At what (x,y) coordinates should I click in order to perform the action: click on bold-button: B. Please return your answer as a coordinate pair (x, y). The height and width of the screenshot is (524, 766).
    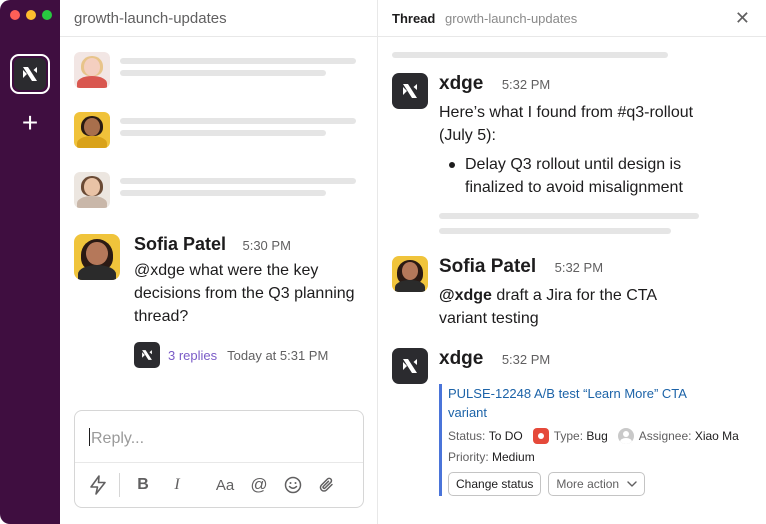
    Looking at the image, I should click on (143, 485).